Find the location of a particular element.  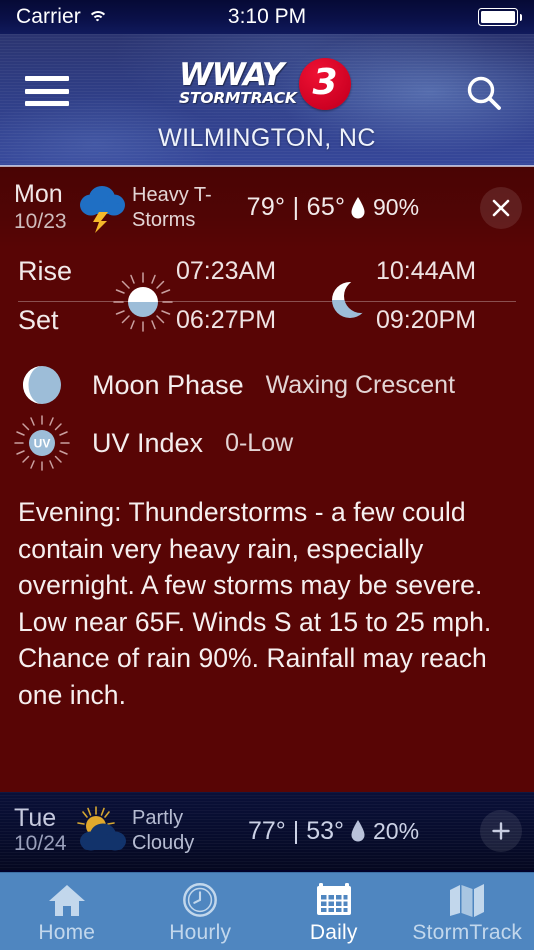

rise-row: Rise 07:23AM 10:44AM is located at coordinates (267, 271).